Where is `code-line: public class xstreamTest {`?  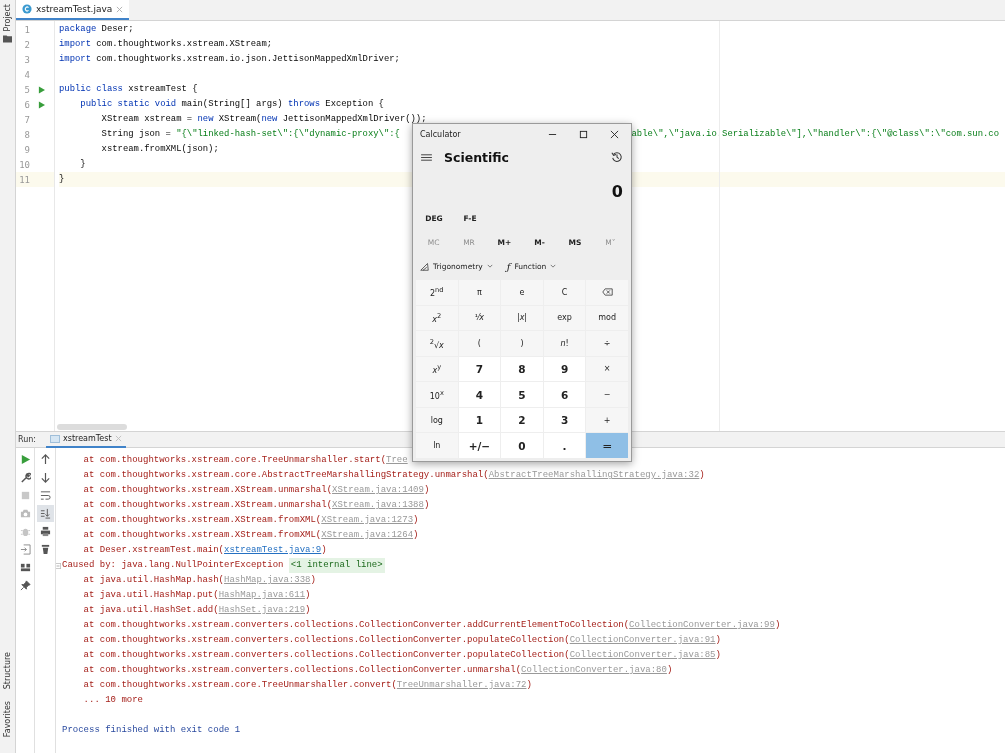 code-line: public class xstreamTest { is located at coordinates (128, 89).